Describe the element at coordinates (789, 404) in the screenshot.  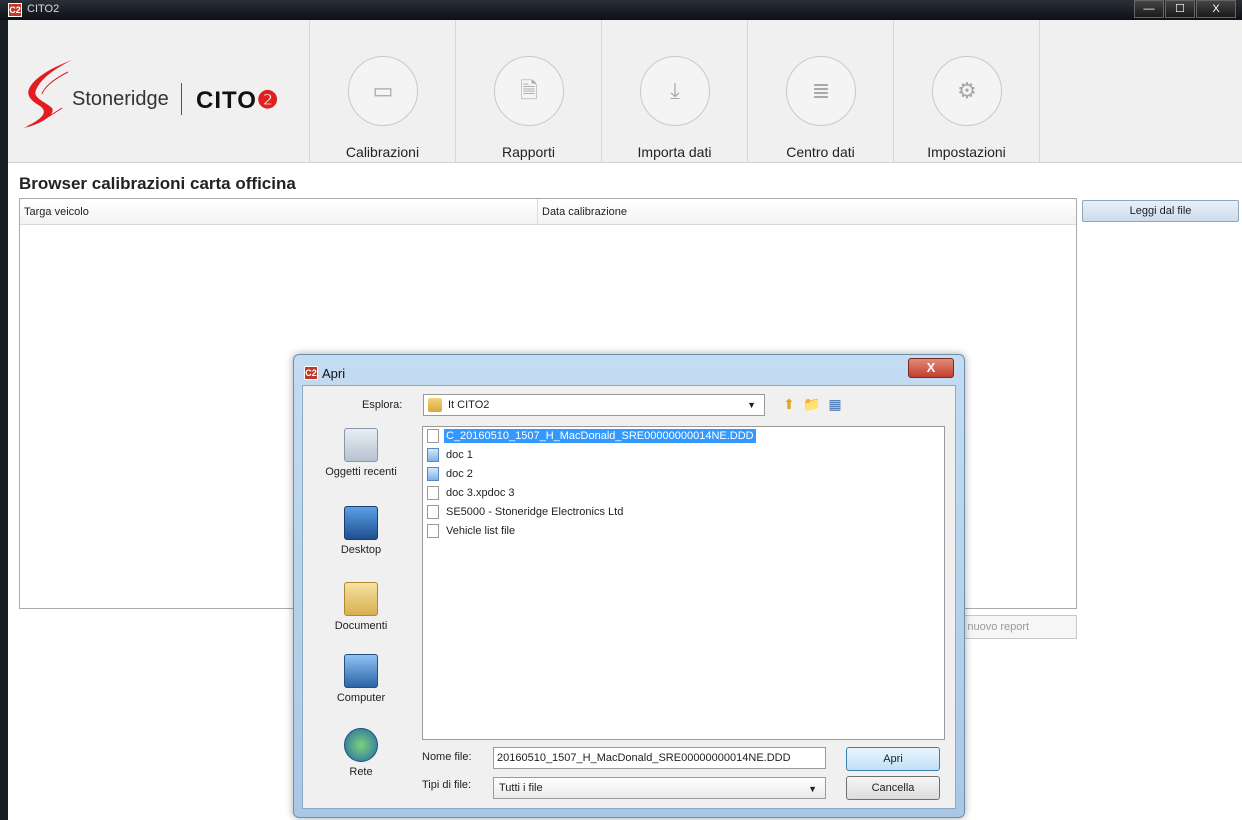
I see `up-folder-icon: ⬆` at that location.